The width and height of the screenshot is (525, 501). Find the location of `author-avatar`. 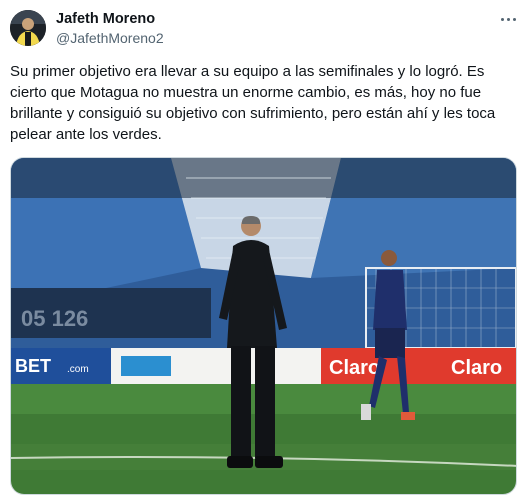

author-avatar is located at coordinates (28, 28).